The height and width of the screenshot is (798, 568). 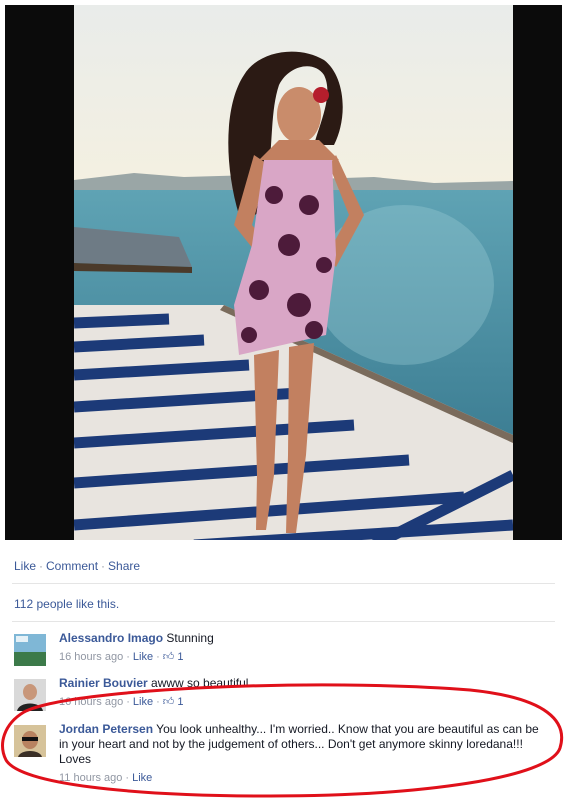 What do you see at coordinates (72, 566) in the screenshot?
I see `comment-link: Comment` at bounding box center [72, 566].